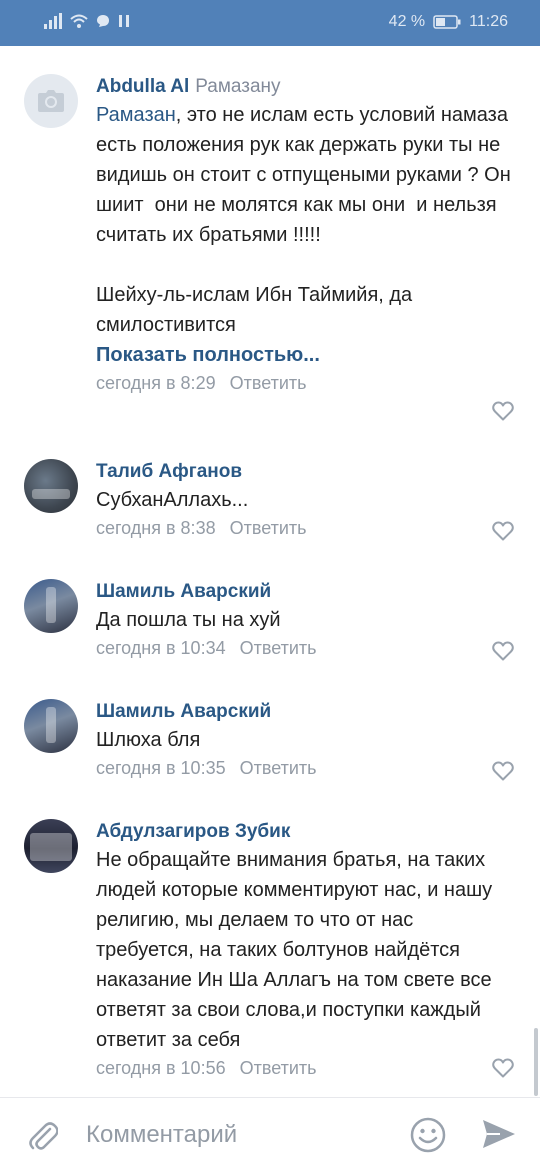  Describe the element at coordinates (43, 1136) in the screenshot. I see `paperclip-icon` at that location.